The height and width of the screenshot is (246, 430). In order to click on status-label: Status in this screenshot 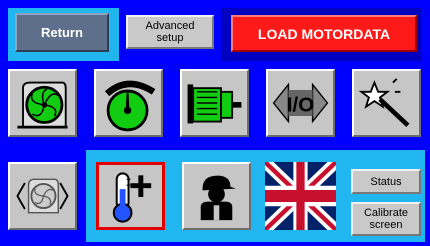, I will do `click(386, 181)`.